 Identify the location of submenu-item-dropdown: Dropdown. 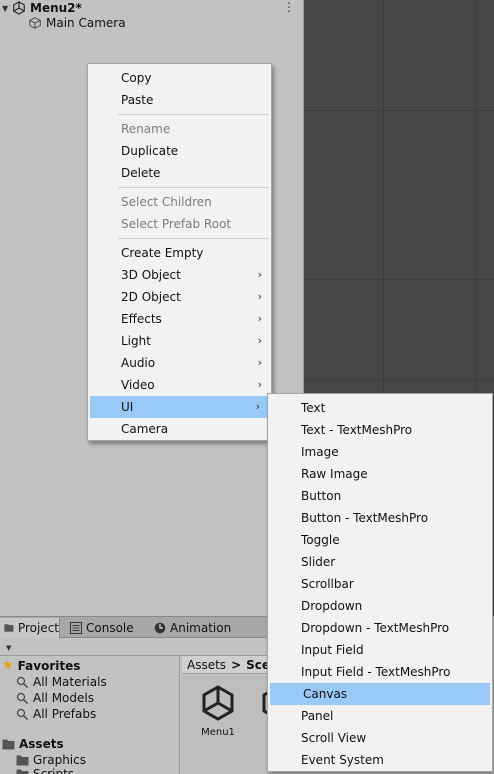
(380, 606).